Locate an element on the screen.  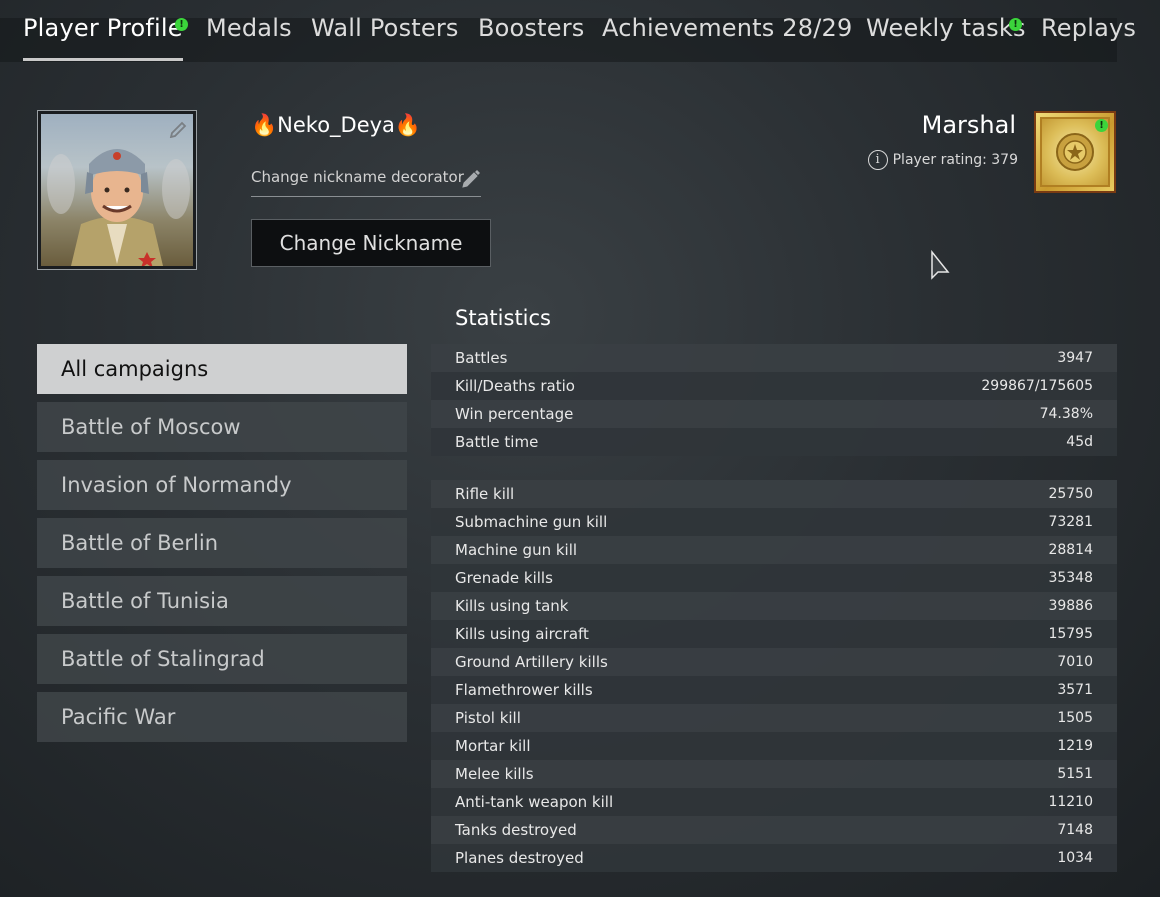
stat-label: Battles is located at coordinates (481, 358).